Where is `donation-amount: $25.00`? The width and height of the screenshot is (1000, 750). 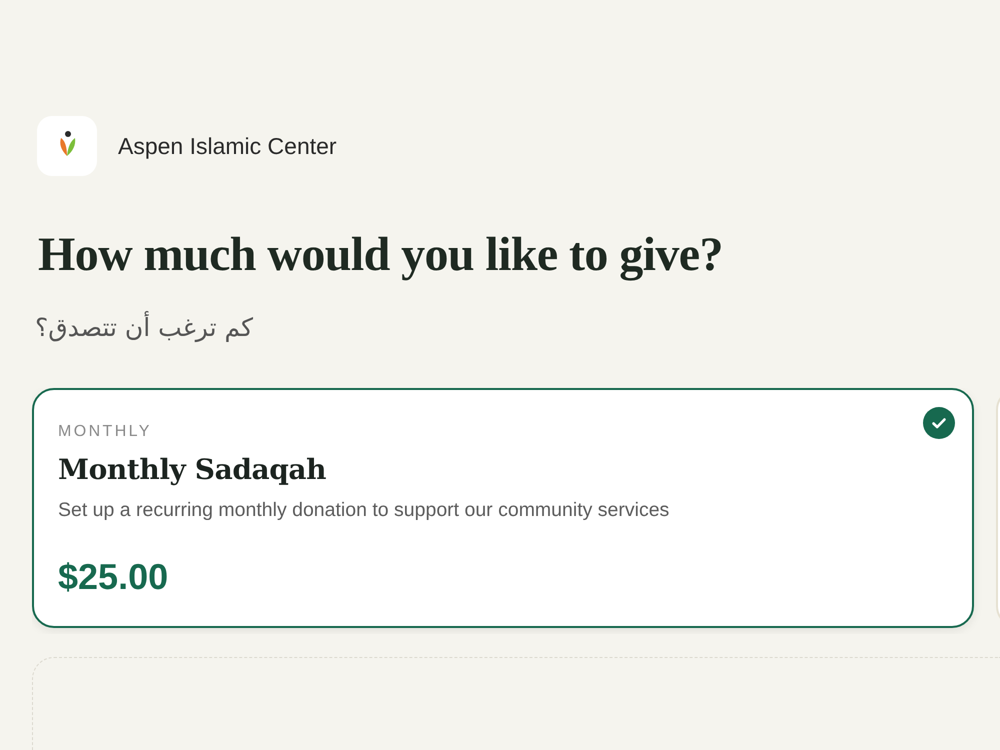 donation-amount: $25.00 is located at coordinates (113, 577).